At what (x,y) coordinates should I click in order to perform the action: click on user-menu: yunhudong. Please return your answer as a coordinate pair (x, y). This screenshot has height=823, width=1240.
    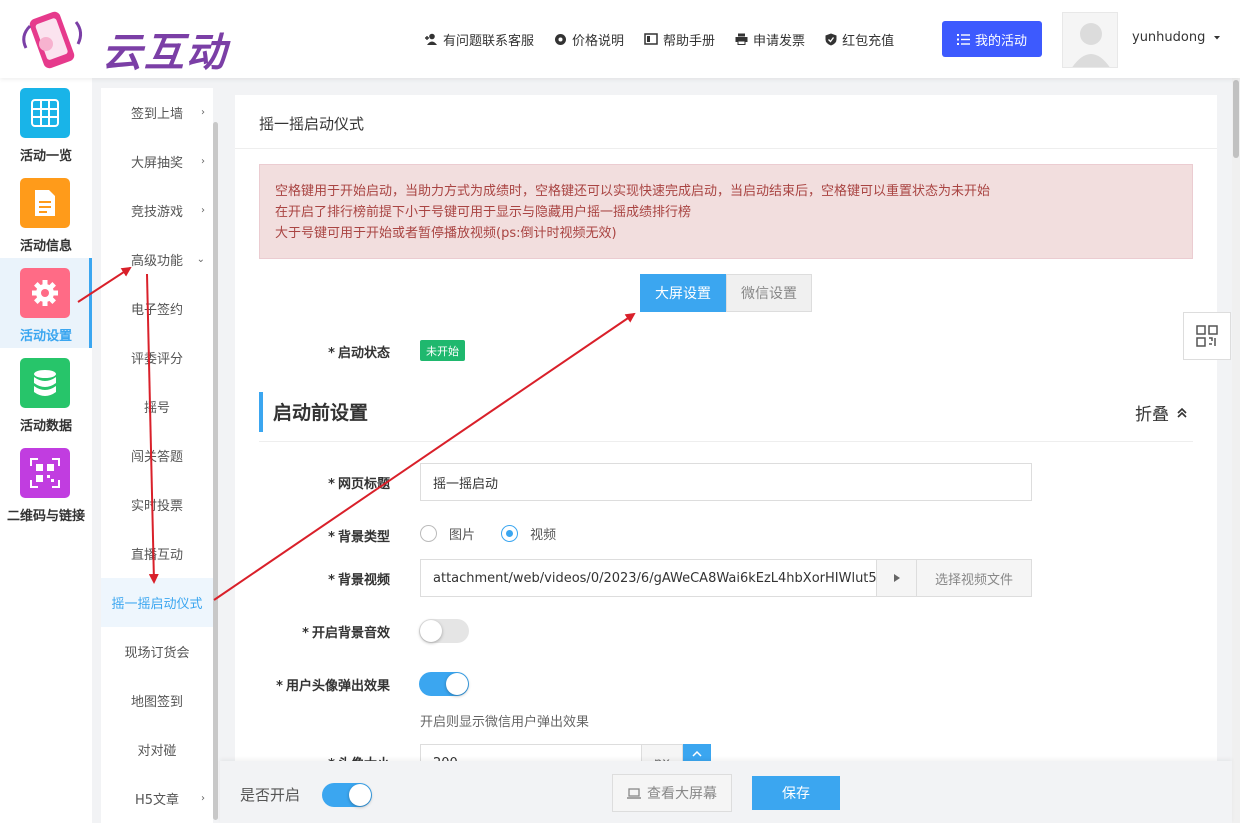
    Looking at the image, I should click on (1177, 37).